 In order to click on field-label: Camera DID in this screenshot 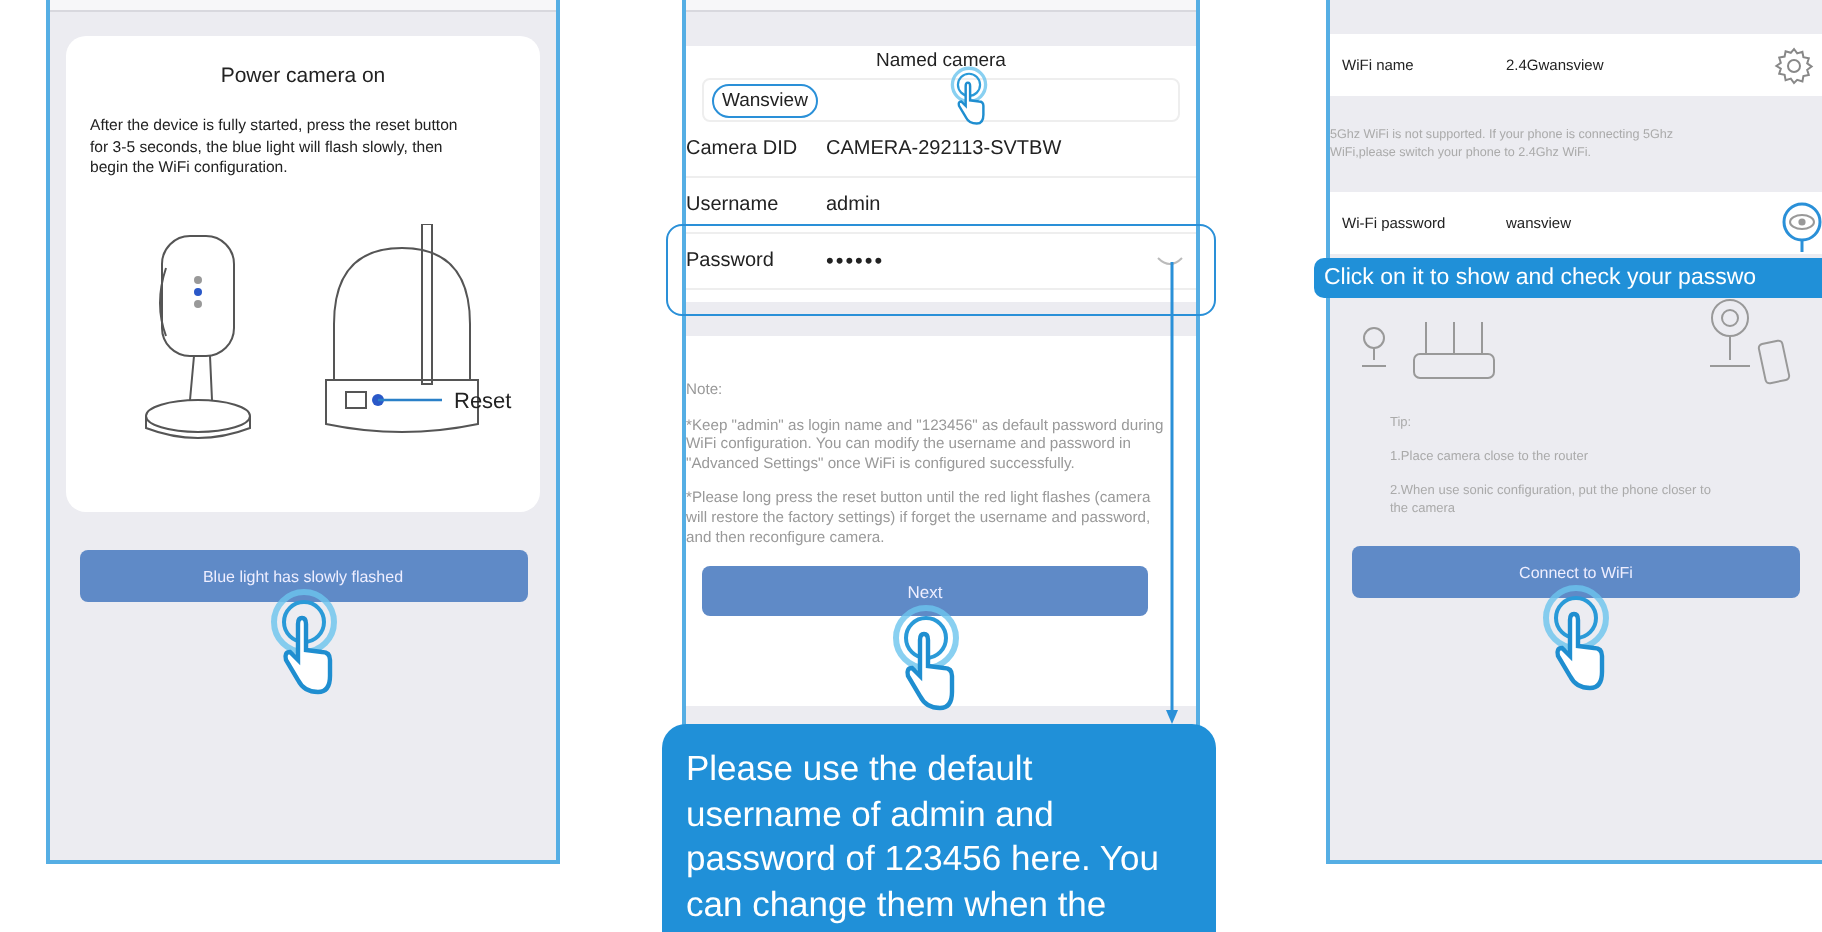, I will do `click(743, 149)`.